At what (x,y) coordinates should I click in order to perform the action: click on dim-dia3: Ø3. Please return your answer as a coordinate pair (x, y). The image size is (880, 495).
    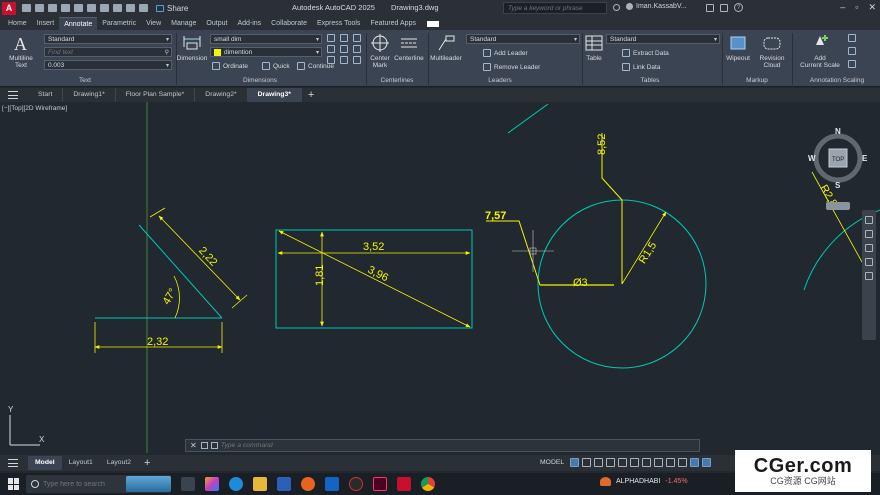
    Looking at the image, I should click on (577, 283).